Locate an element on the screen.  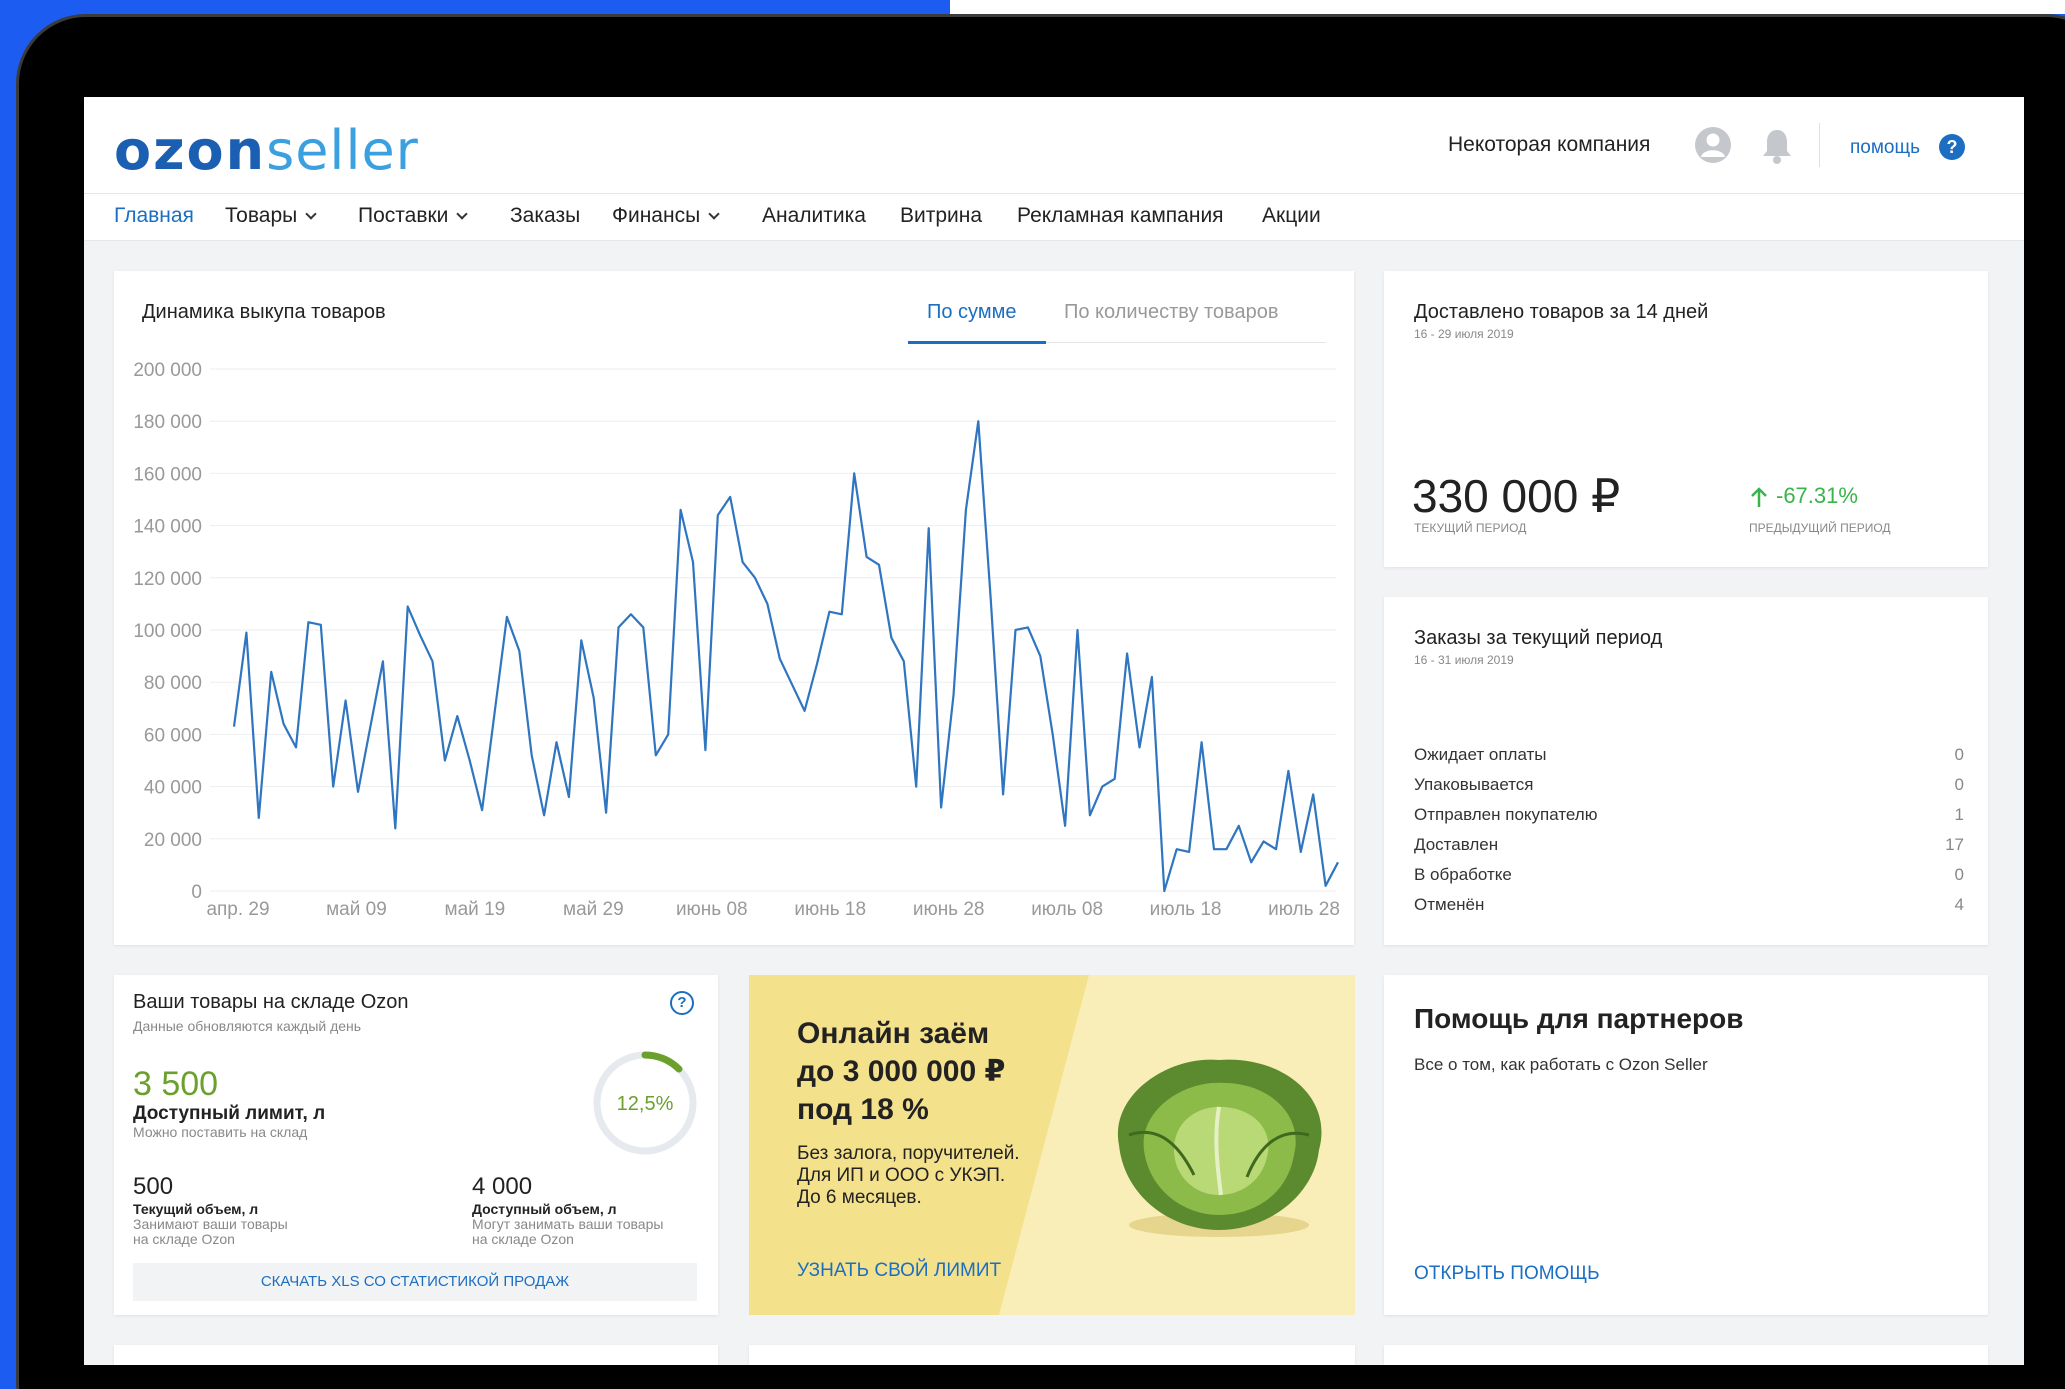
available-limit-label: Доступный лимит, л is located at coordinates (229, 1113).